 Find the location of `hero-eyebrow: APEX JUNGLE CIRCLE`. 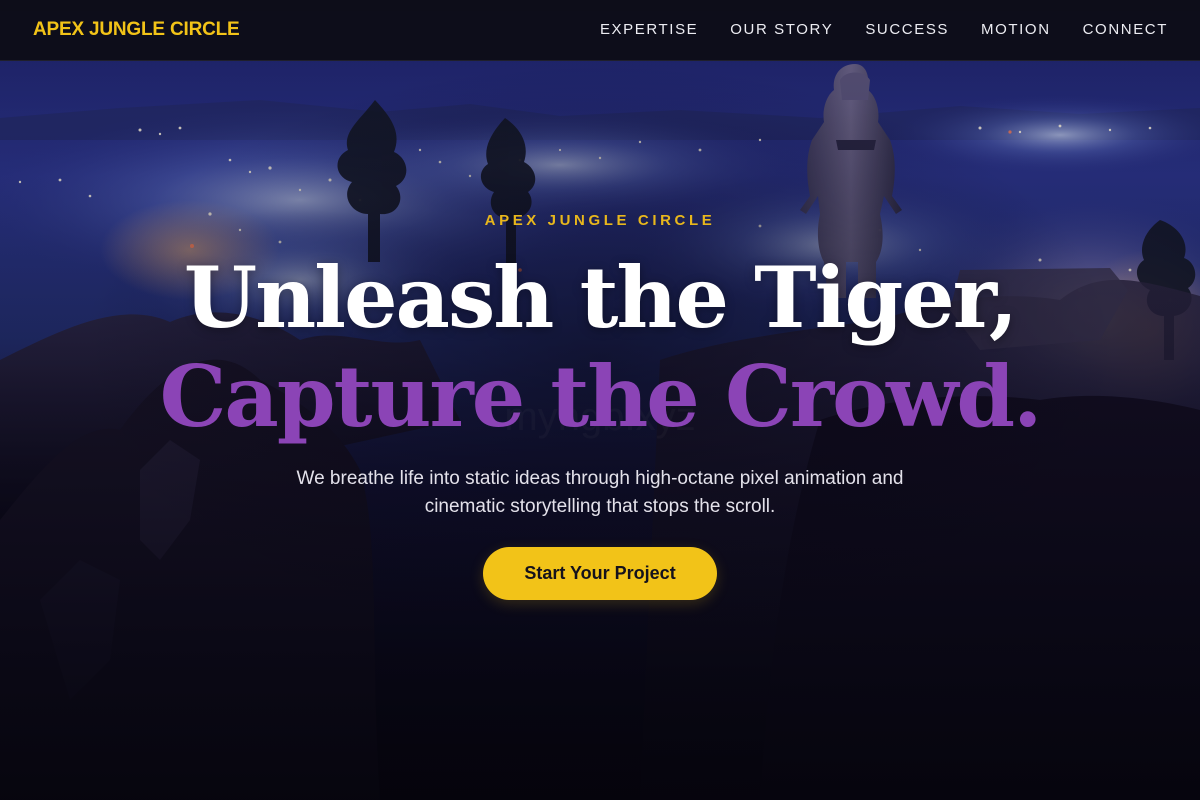

hero-eyebrow: APEX JUNGLE CIRCLE is located at coordinates (600, 220).